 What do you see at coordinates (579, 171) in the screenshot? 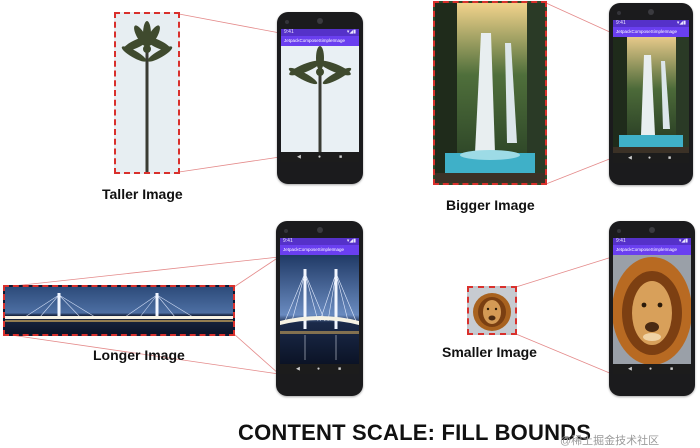
I see `connector-bigger-bottom` at bounding box center [579, 171].